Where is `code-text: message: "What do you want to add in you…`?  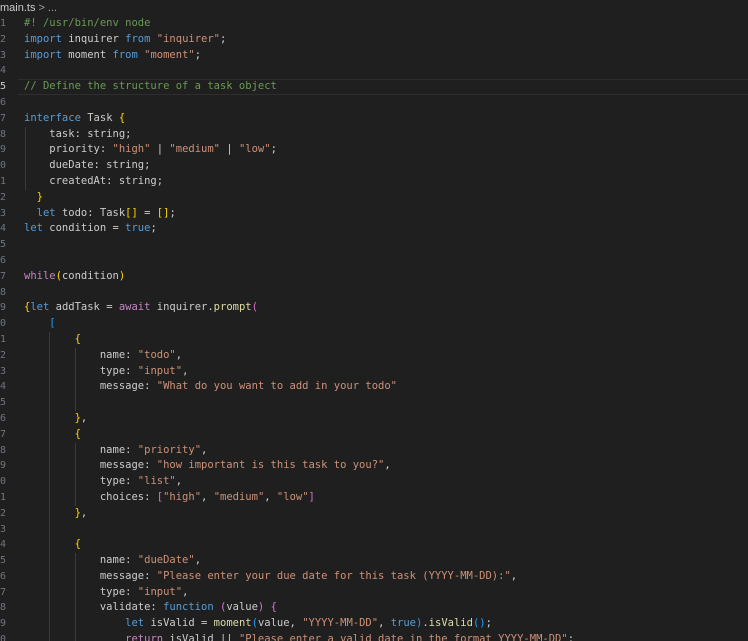 code-text: message: "What do you want to add in you… is located at coordinates (210, 387).